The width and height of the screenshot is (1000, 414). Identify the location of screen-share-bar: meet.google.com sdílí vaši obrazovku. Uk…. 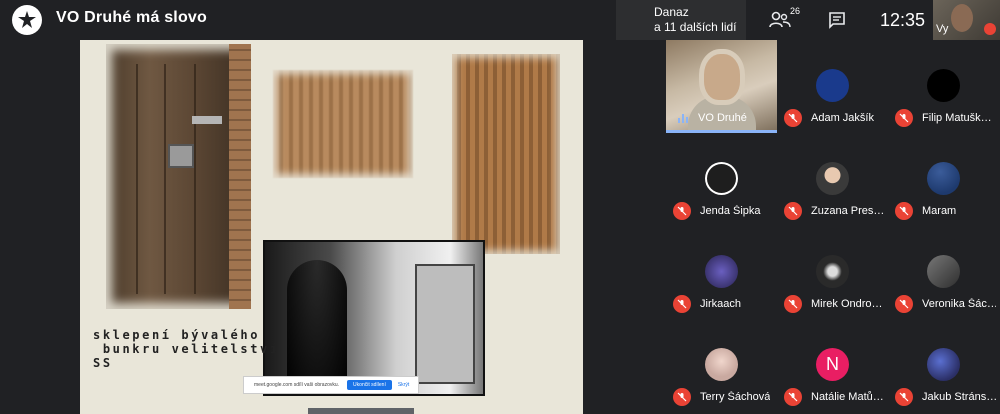
(331, 385).